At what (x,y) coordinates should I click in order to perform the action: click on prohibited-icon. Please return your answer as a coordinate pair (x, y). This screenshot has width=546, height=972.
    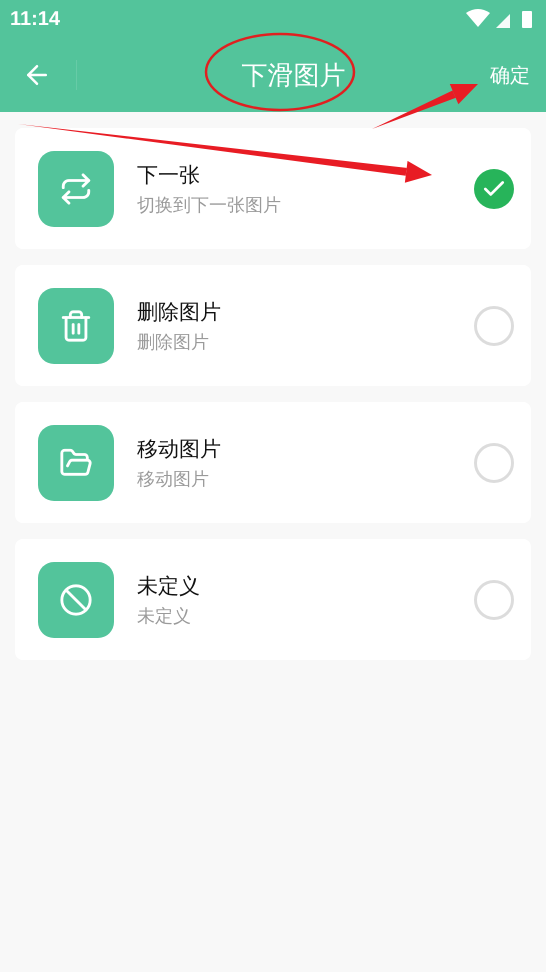
    Looking at the image, I should click on (76, 600).